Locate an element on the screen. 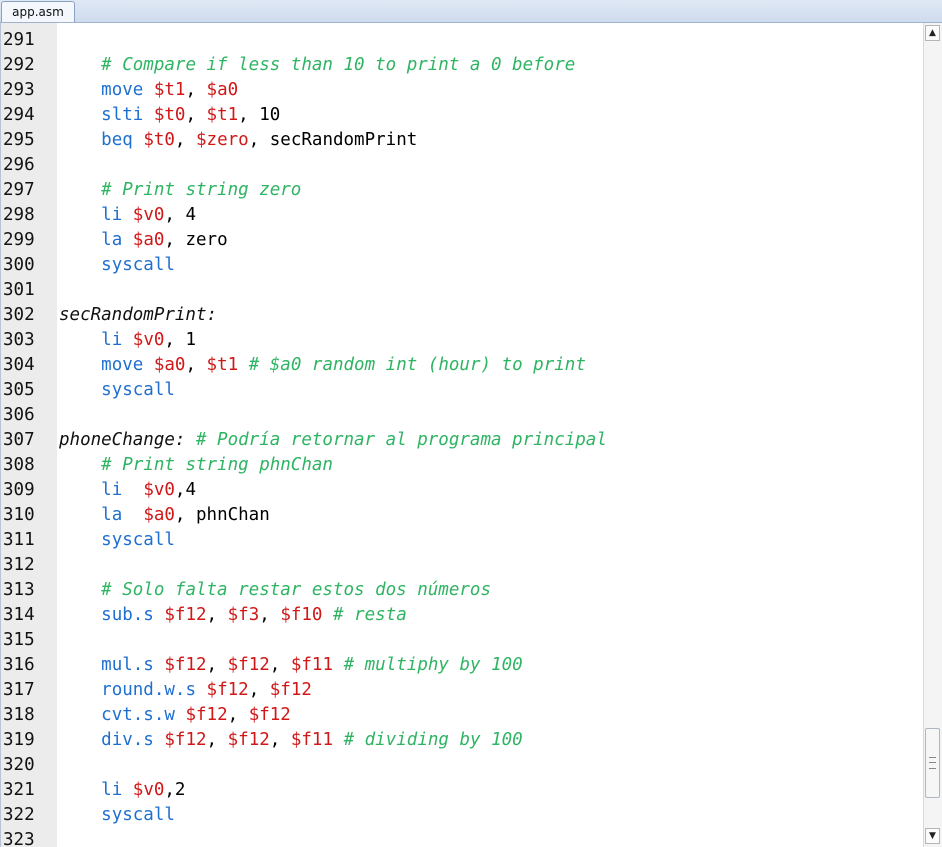 The height and width of the screenshot is (847, 942). code-text: cvt.s.w $f12, $f12 is located at coordinates (175, 715).